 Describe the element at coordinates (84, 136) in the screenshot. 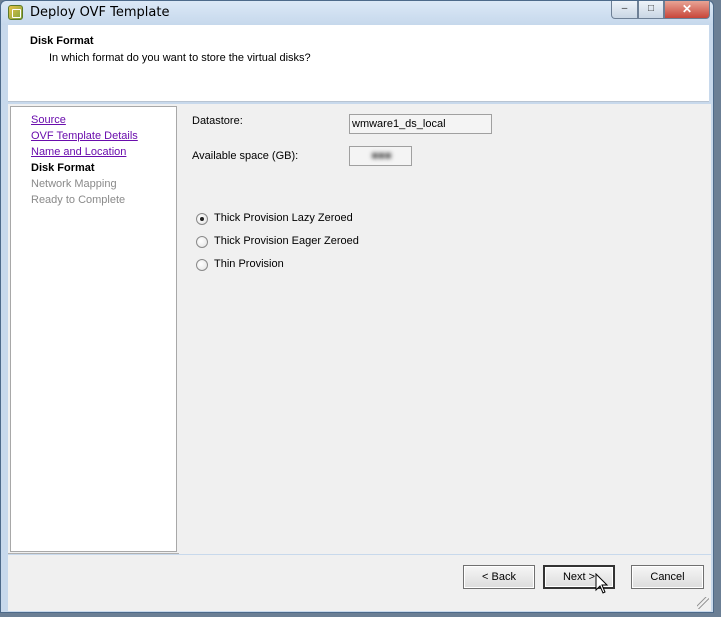

I see `step-ovf-template-details: OVF Template Details` at that location.